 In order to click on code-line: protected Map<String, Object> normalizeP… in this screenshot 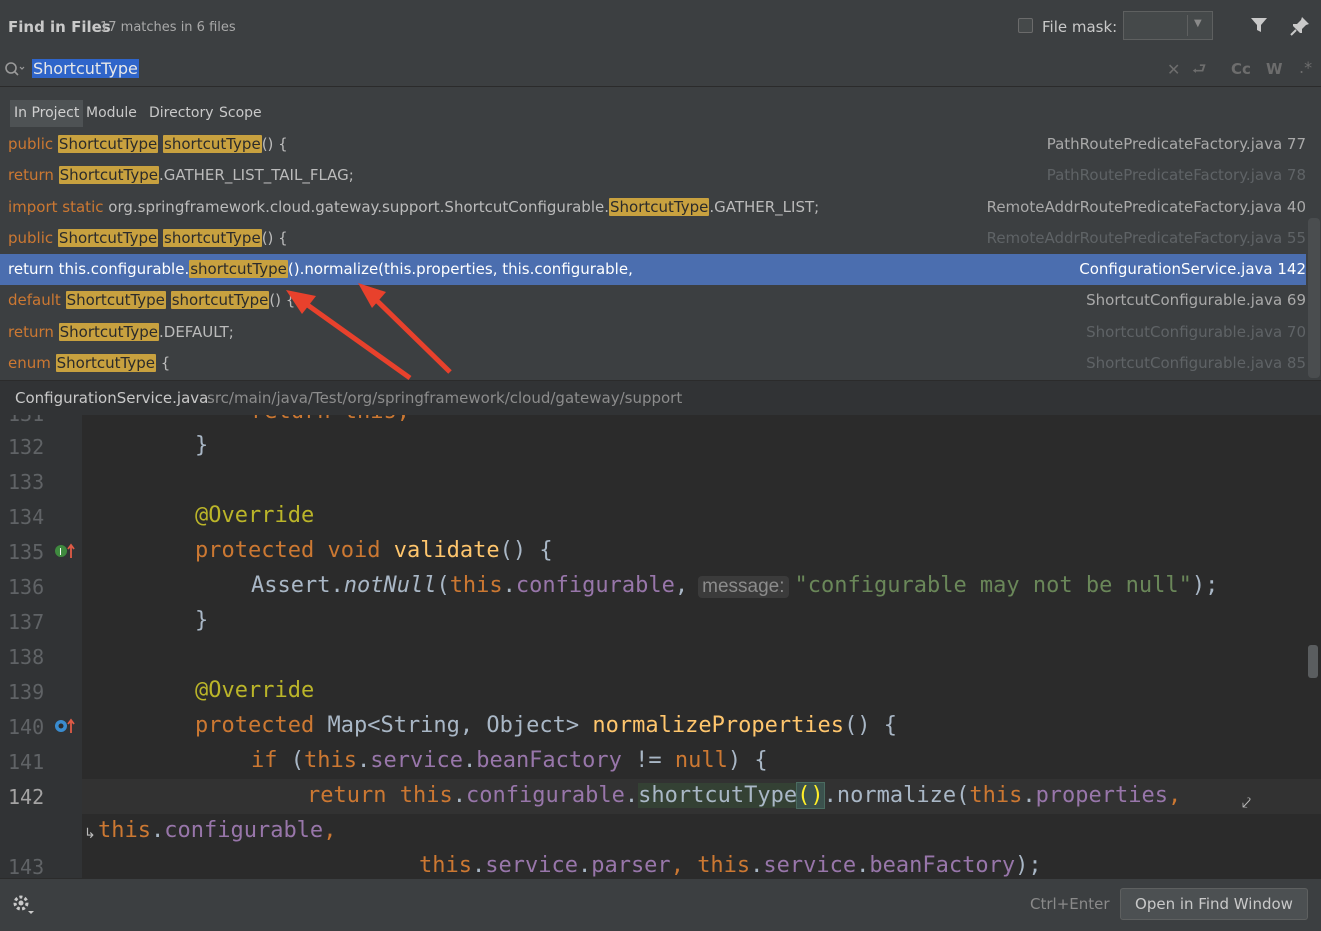, I will do `click(546, 725)`.